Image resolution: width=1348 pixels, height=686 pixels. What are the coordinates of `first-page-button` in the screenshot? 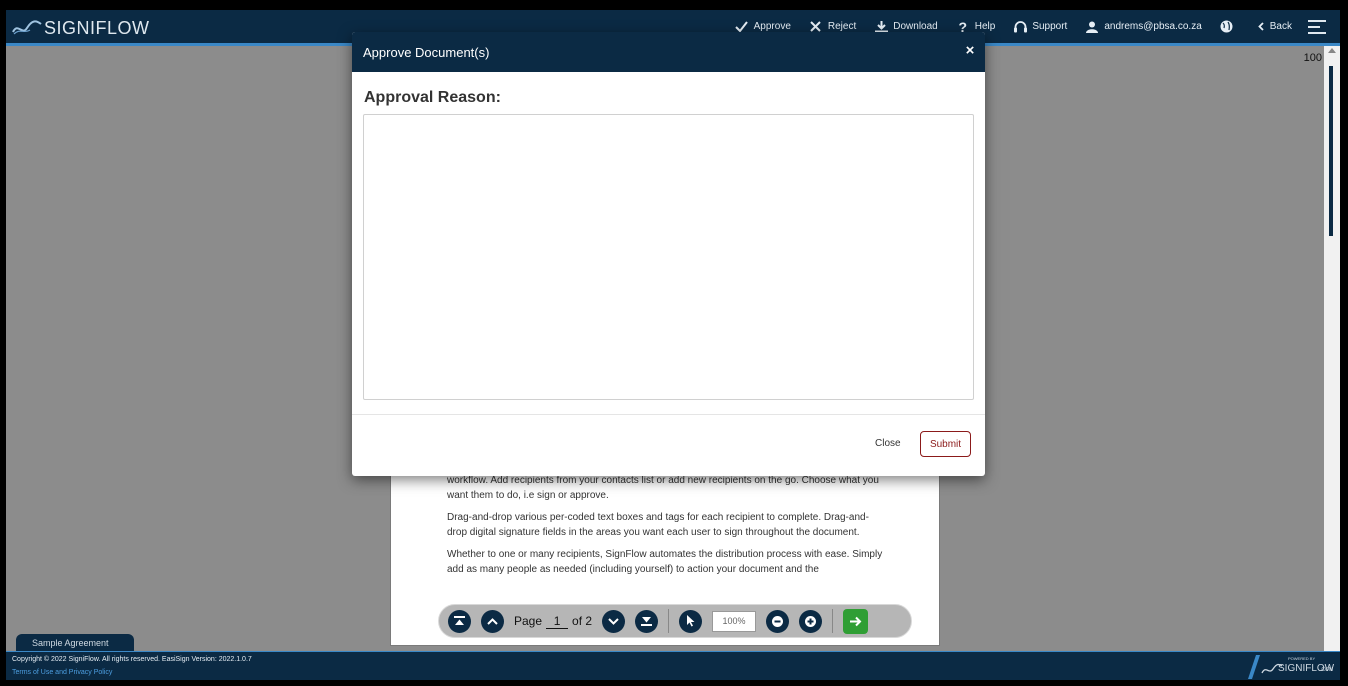 It's located at (459, 621).